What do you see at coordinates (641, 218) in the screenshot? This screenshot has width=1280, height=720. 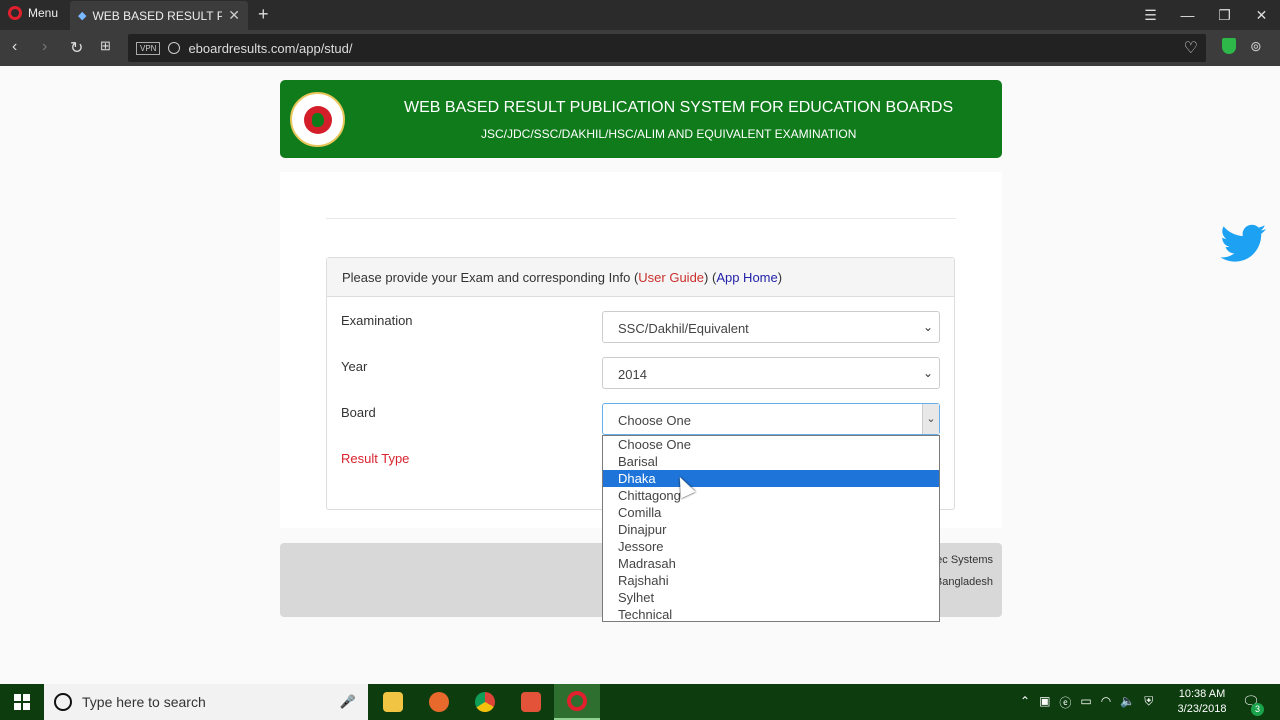 I see `divider` at bounding box center [641, 218].